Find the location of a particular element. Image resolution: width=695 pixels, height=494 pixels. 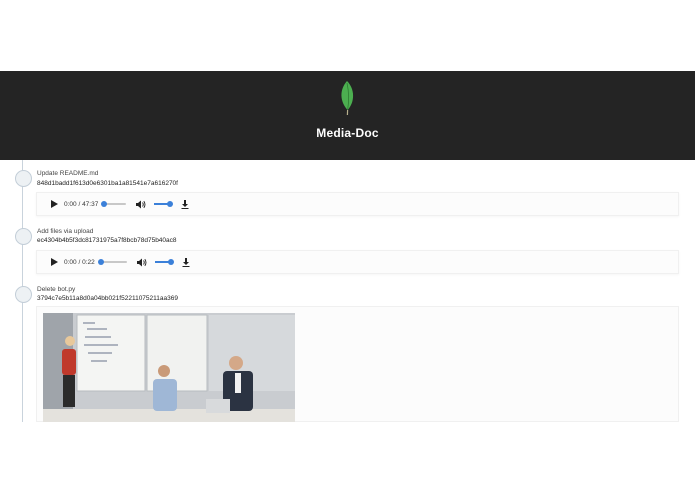

commit-message: Add files via upload is located at coordinates (65, 231).